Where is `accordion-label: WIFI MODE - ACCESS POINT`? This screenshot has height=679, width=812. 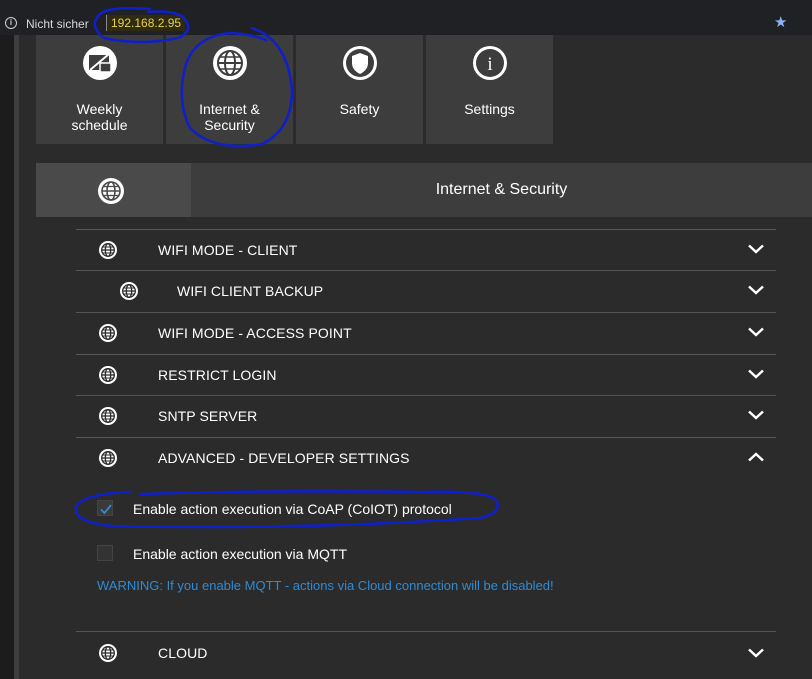 accordion-label: WIFI MODE - ACCESS POINT is located at coordinates (255, 333).